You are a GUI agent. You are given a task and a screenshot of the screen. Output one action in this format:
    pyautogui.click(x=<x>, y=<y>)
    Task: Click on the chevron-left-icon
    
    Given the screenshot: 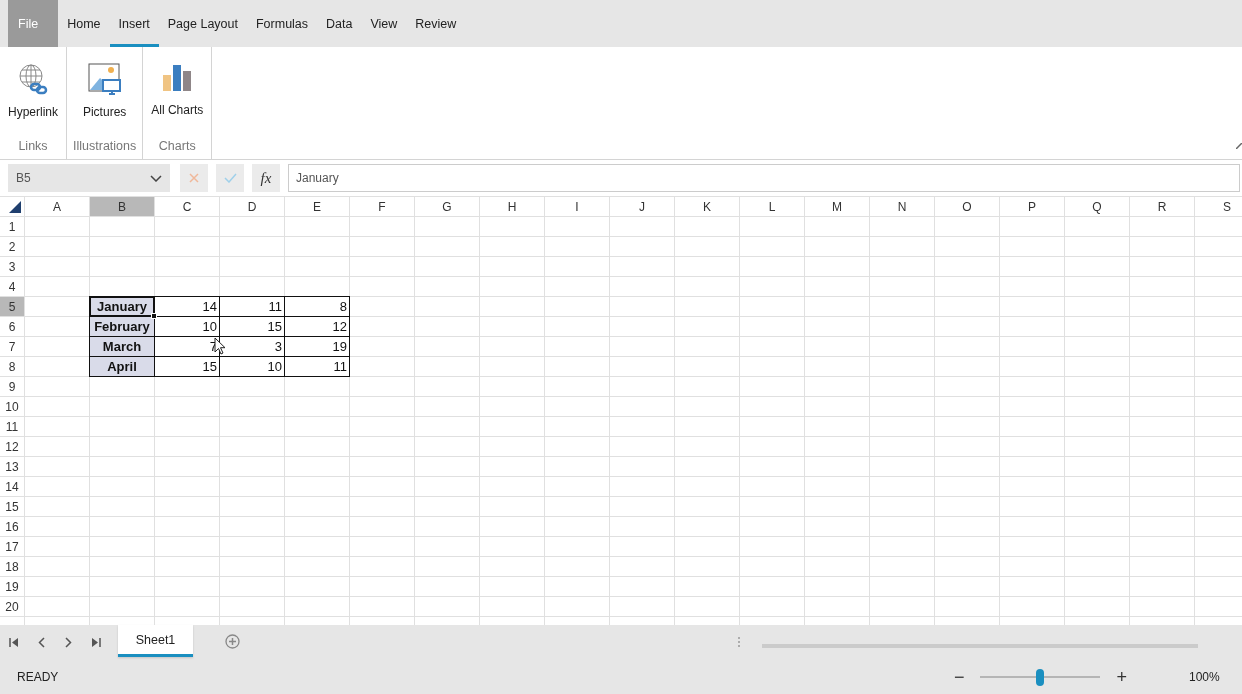 What is the action you would take?
    pyautogui.click(x=41, y=642)
    